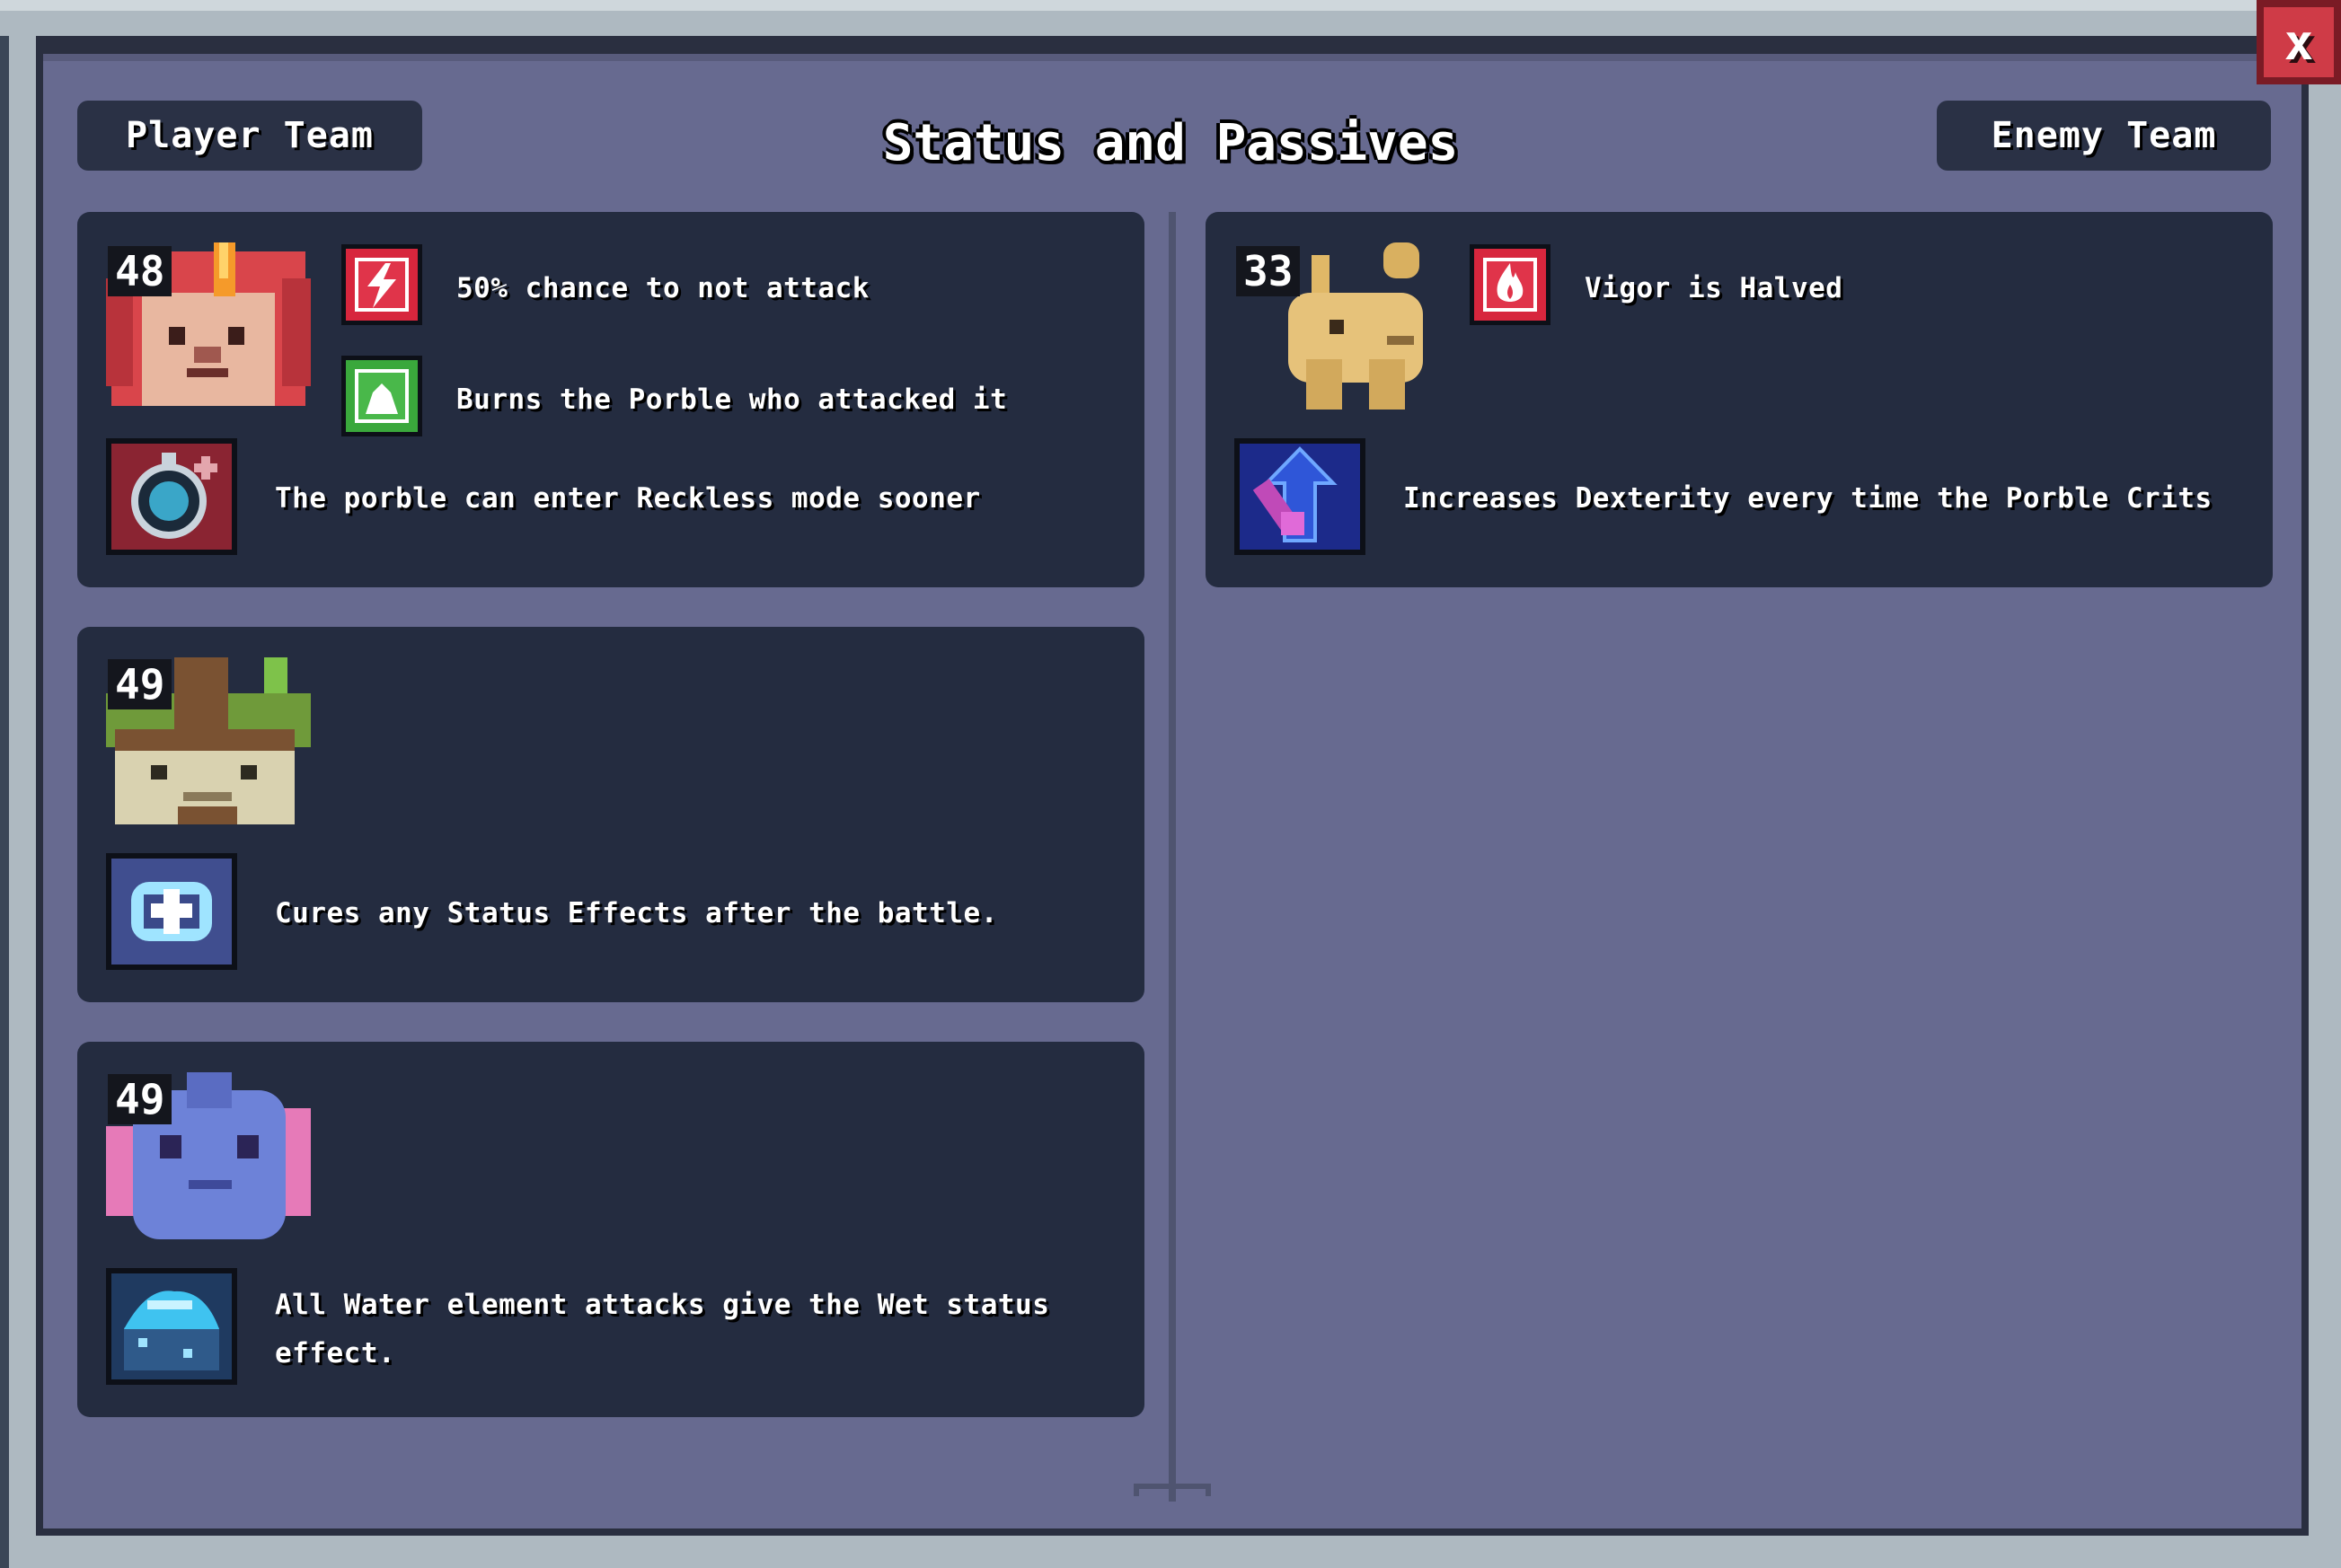 The width and height of the screenshot is (2341, 1568). I want to click on heal-hands-passive-icon, so click(171, 911).